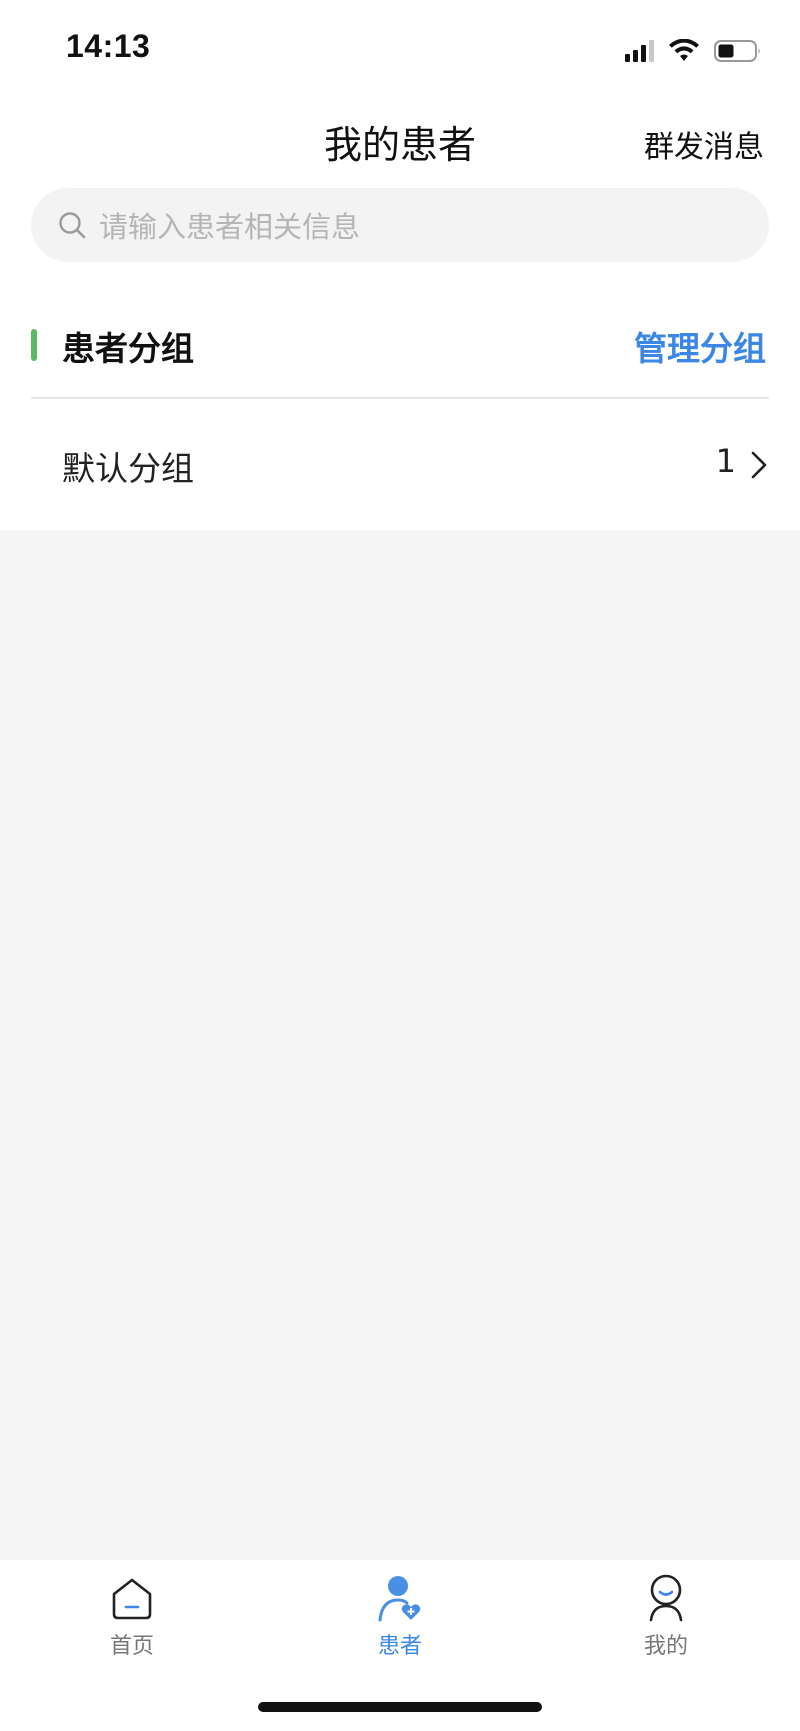 The width and height of the screenshot is (800, 1731). I want to click on group-label: 默认分组, so click(128, 468).